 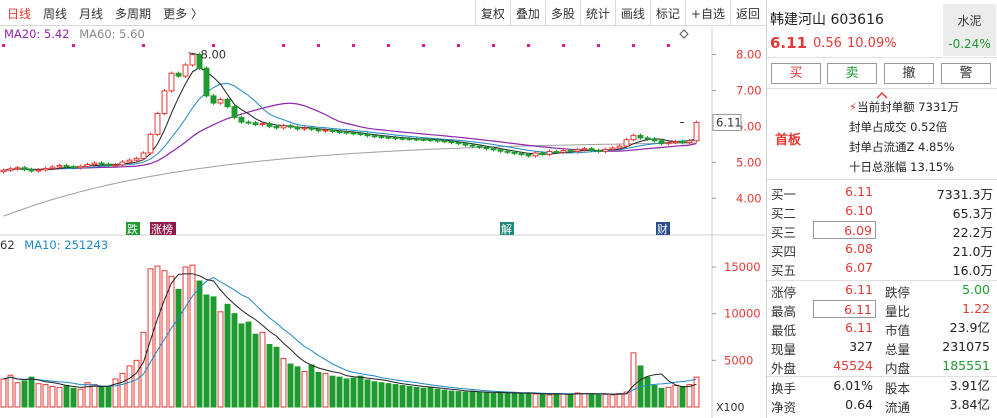 What do you see at coordinates (902, 167) in the screenshot?
I see `seal-line-4: 十日总涨幅 13.15%` at bounding box center [902, 167].